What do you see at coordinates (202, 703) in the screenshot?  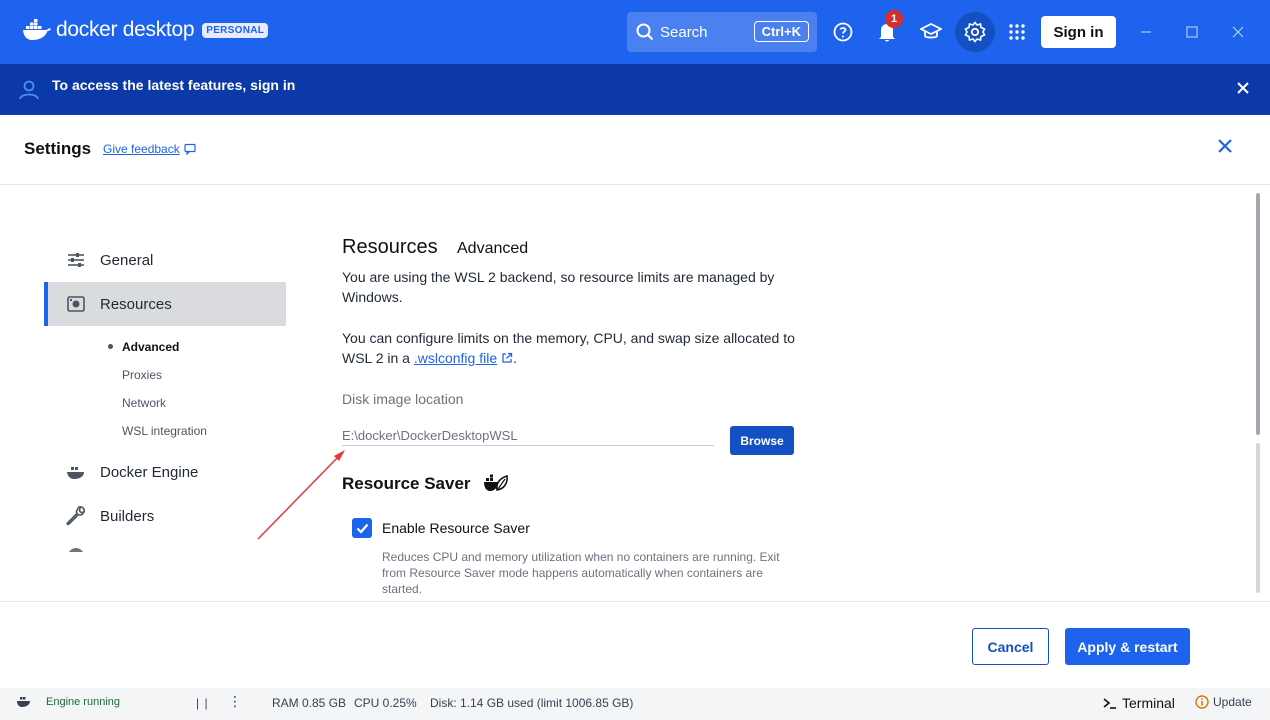 I see `pause-engine-button: | |` at bounding box center [202, 703].